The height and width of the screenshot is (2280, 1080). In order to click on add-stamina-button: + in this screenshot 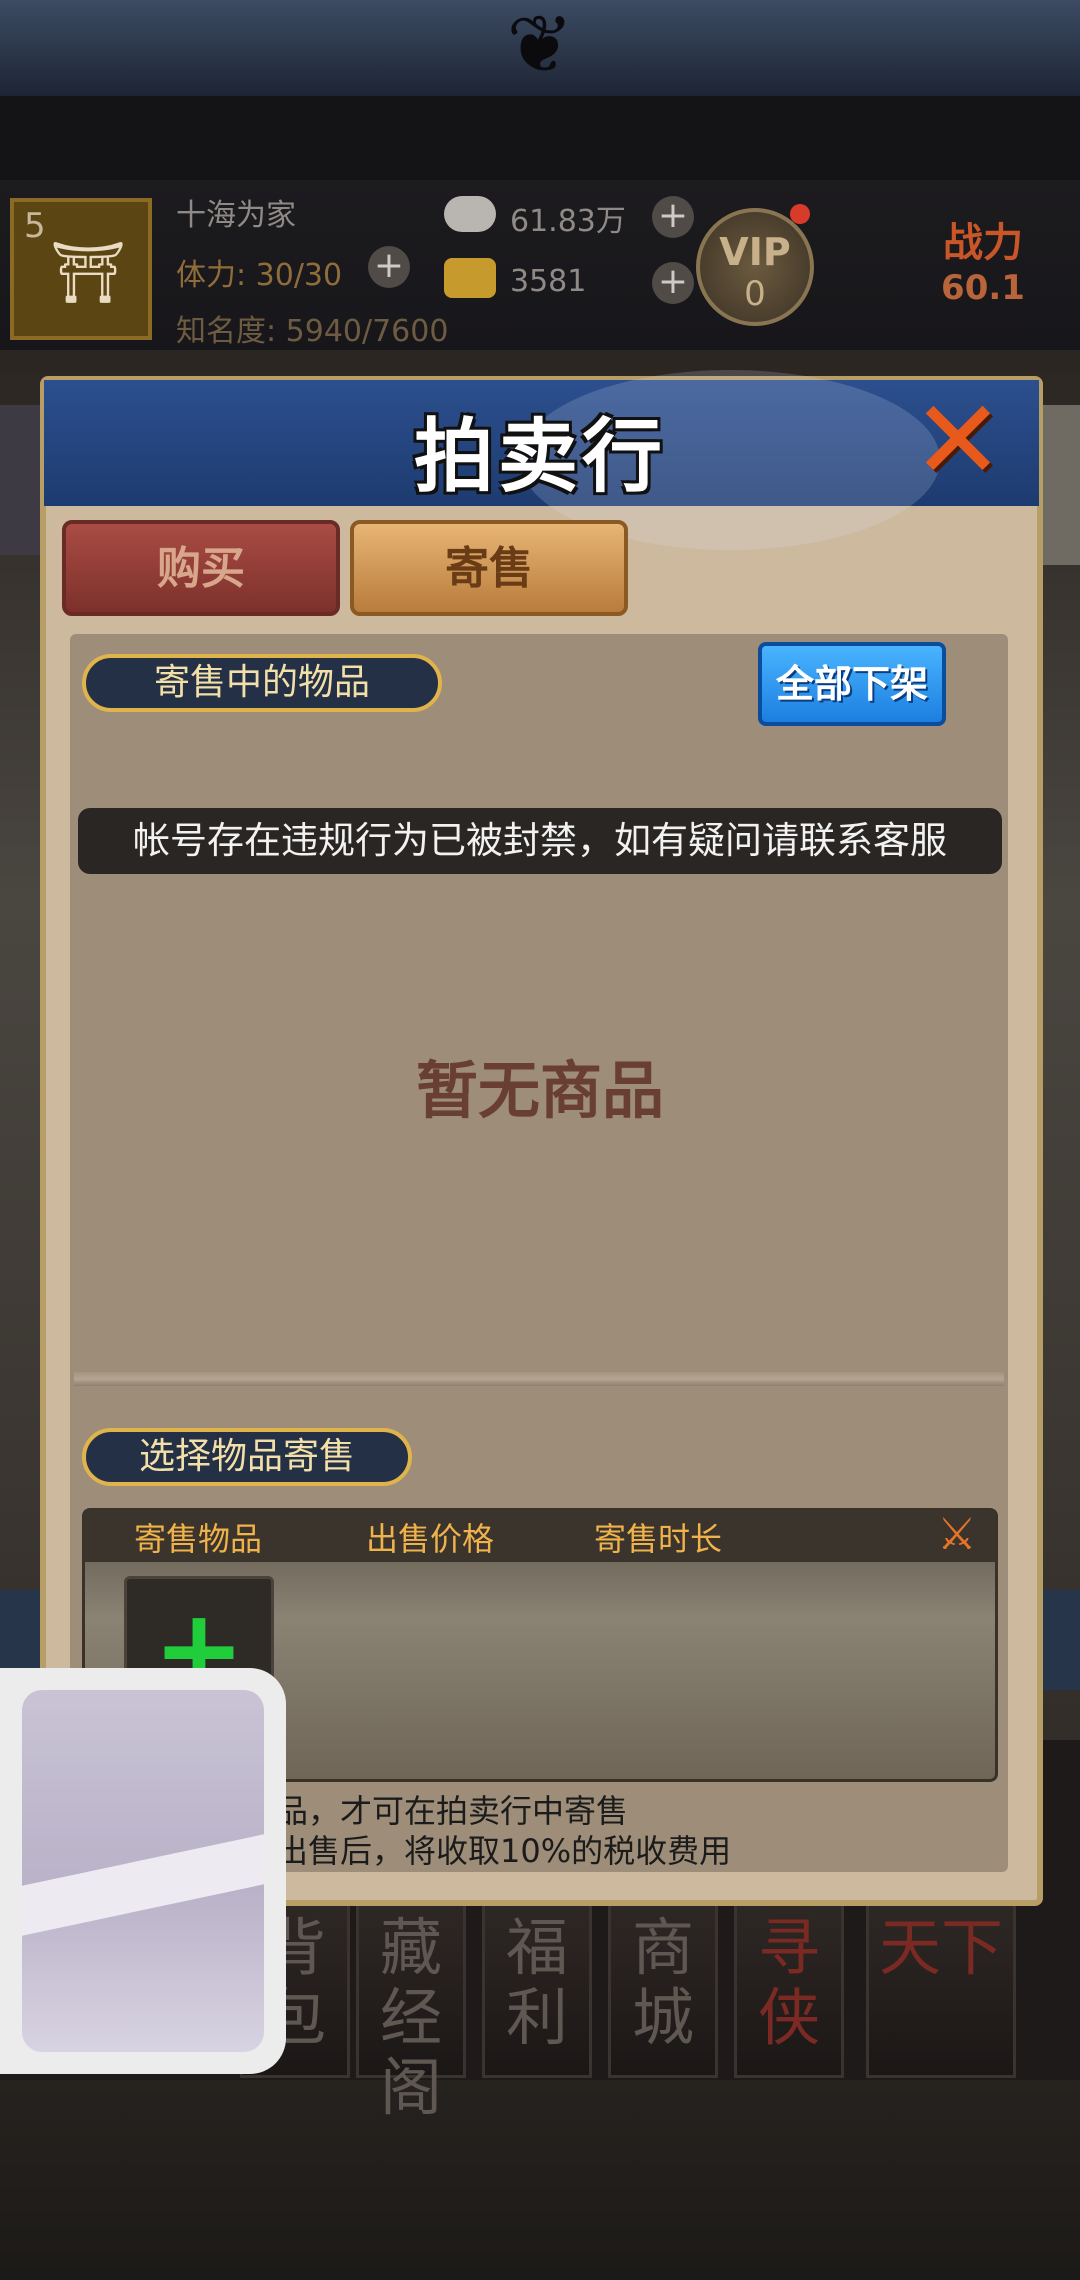, I will do `click(389, 267)`.